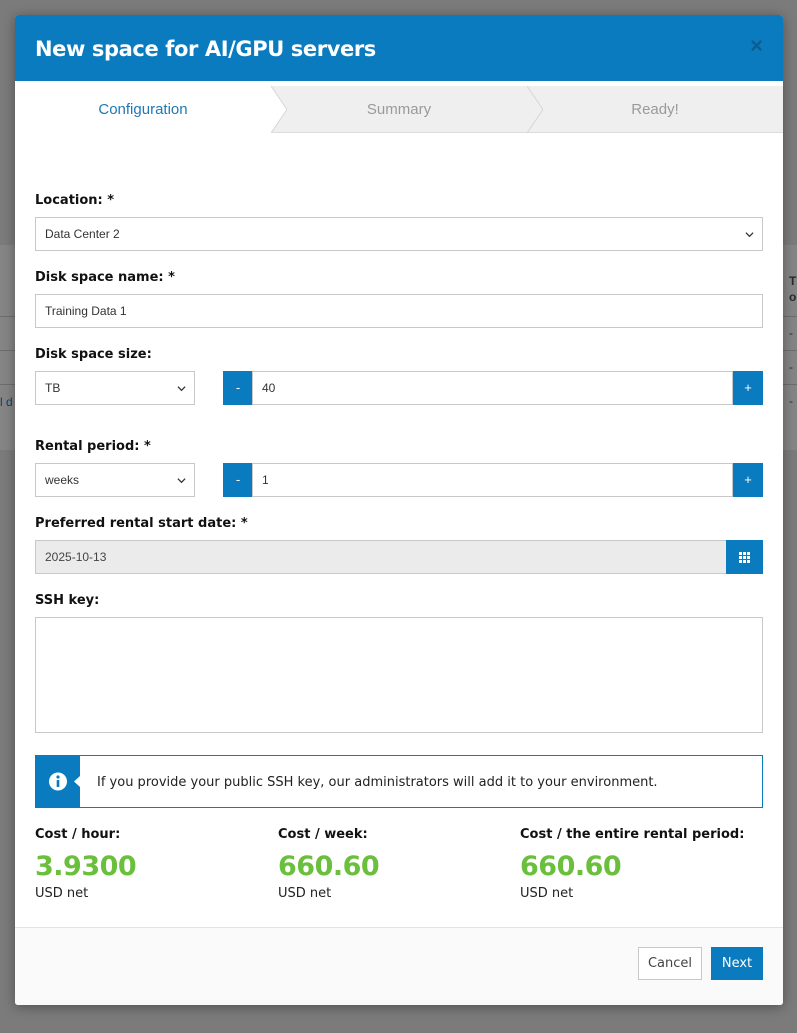 This screenshot has height=1033, width=797. Describe the element at coordinates (53, 388) in the screenshot. I see `disk-size-unit-value: TB` at that location.